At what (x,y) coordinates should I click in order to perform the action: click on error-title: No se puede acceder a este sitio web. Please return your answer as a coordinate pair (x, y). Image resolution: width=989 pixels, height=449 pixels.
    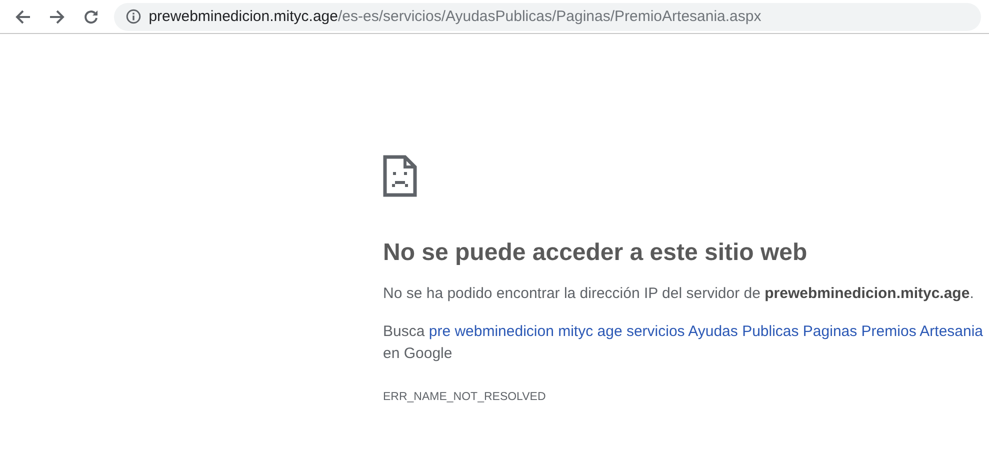
    Looking at the image, I should click on (595, 253).